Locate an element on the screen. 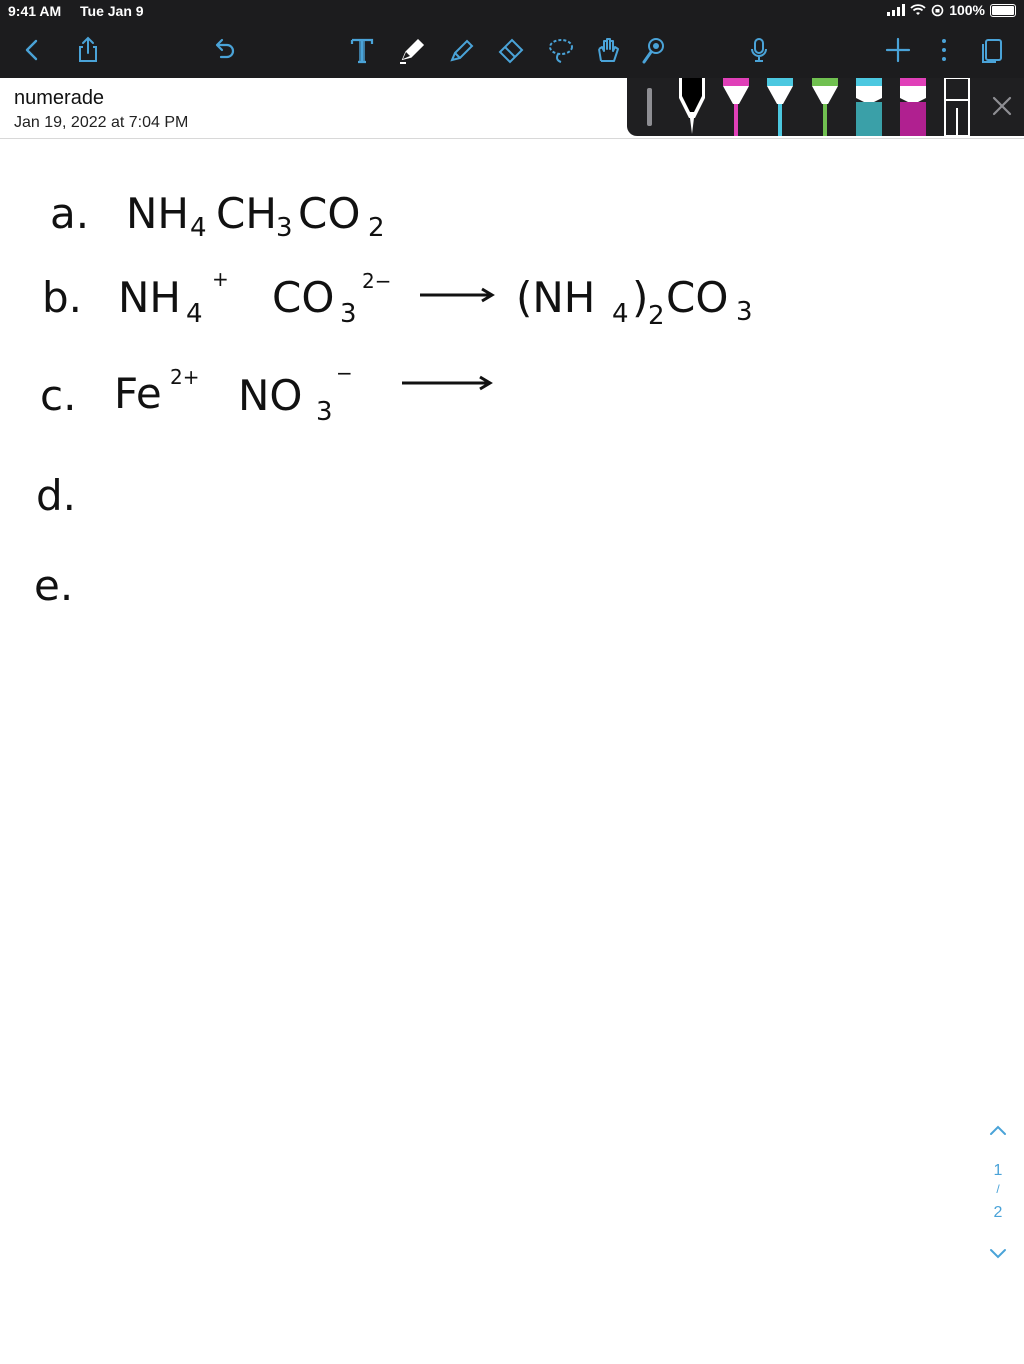 This screenshot has width=1024, height=1364. page-navigator: 1 / 2 is located at coordinates (998, 1195).